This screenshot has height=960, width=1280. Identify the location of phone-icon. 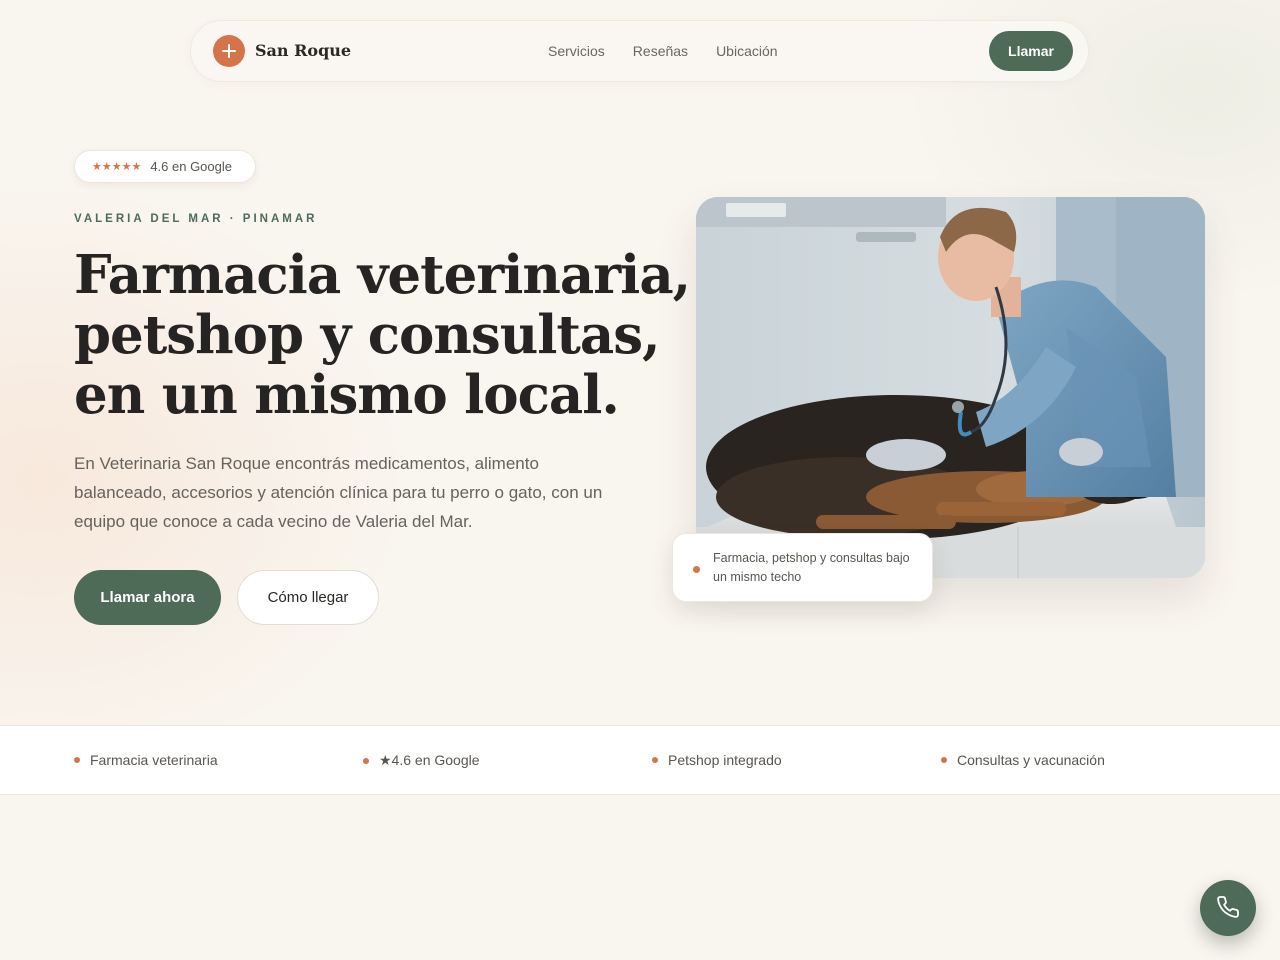
(1228, 908).